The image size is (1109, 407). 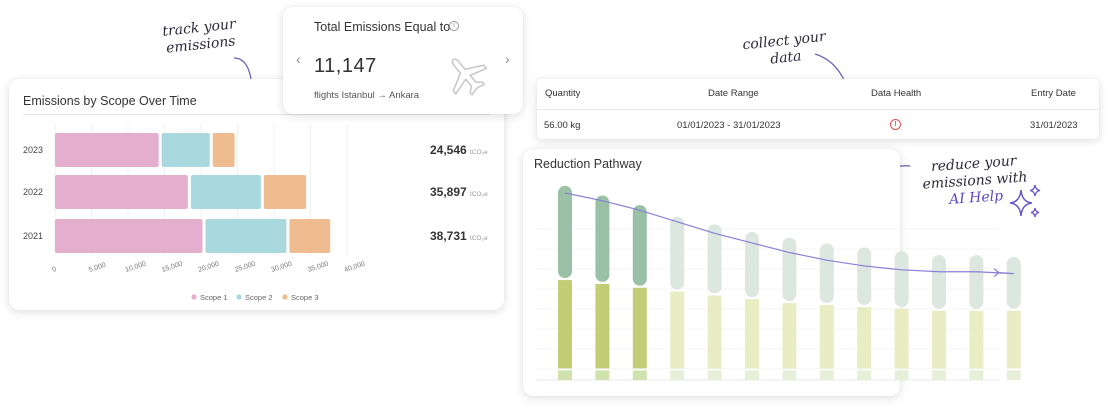 What do you see at coordinates (214, 297) in the screenshot?
I see `legend-label: Scope 1` at bounding box center [214, 297].